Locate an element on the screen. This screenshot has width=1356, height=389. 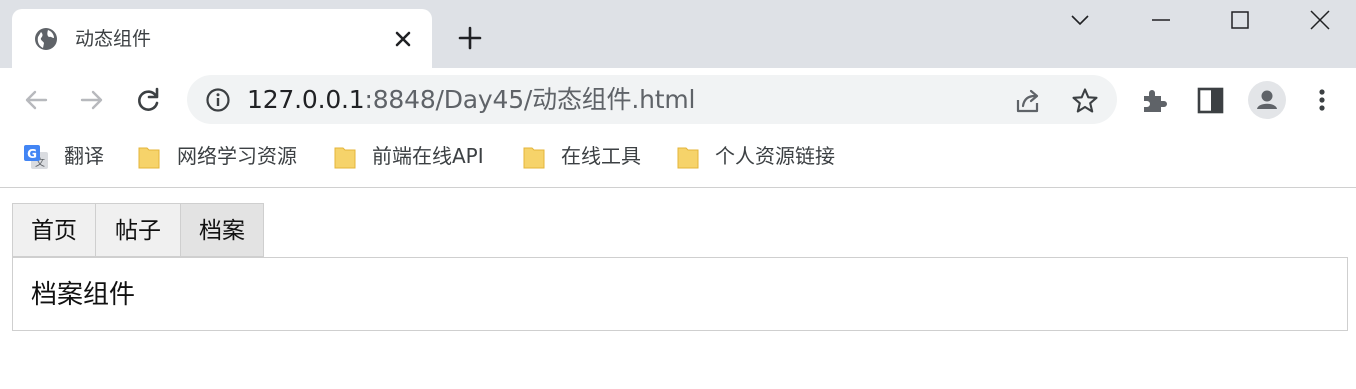
extensions-icon is located at coordinates (1155, 100).